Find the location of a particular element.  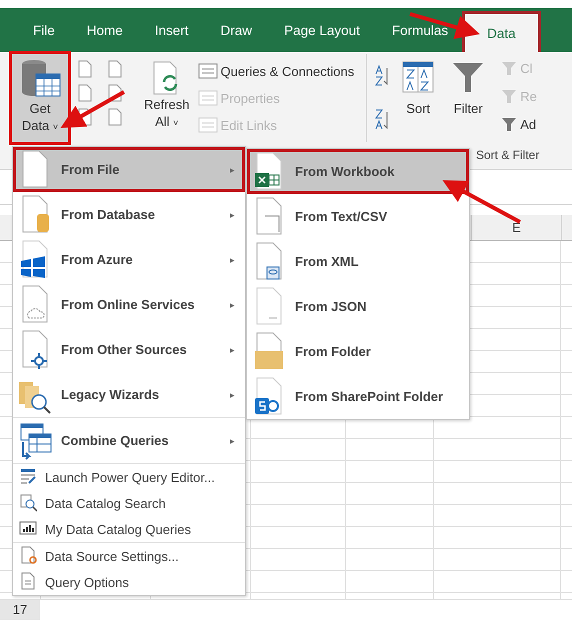

menu-item: Query Options is located at coordinates (129, 582).